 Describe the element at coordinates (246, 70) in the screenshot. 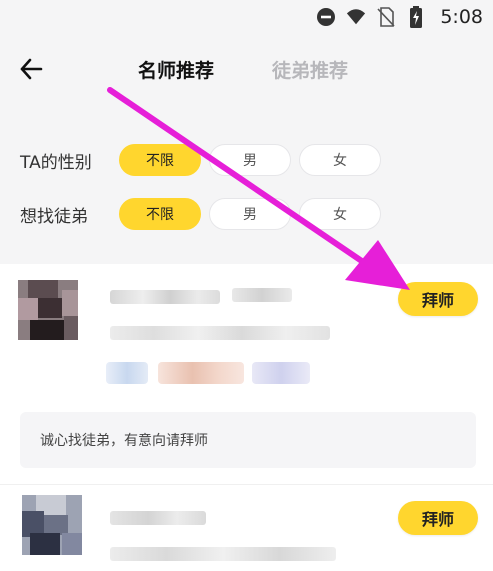

I see `top-nav: 名师推荐 徒弟推荐` at that location.